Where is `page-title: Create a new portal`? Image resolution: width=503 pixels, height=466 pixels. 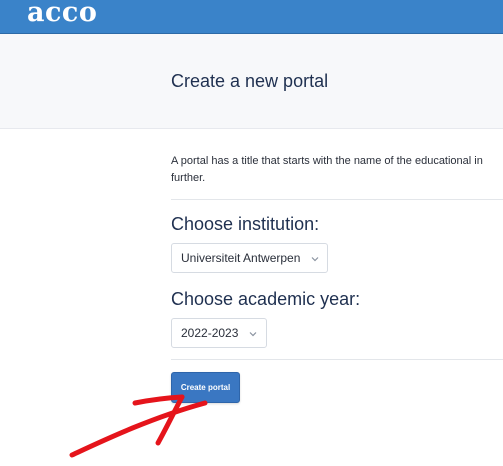 page-title: Create a new portal is located at coordinates (250, 81).